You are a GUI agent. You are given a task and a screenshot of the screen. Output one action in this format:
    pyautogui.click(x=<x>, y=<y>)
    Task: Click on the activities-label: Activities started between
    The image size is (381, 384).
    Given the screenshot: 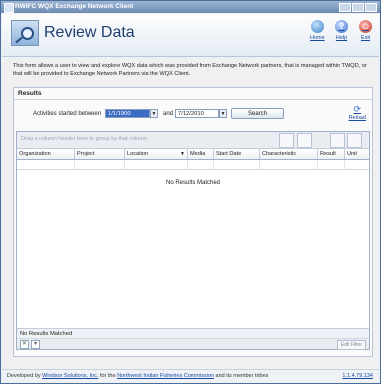 What is the action you would take?
    pyautogui.click(x=67, y=114)
    